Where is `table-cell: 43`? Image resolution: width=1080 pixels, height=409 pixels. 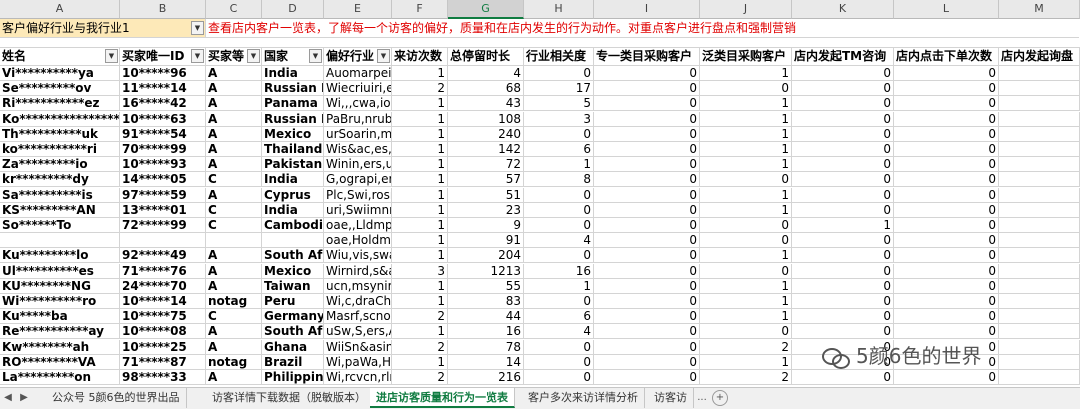
table-cell: 43 is located at coordinates (486, 104).